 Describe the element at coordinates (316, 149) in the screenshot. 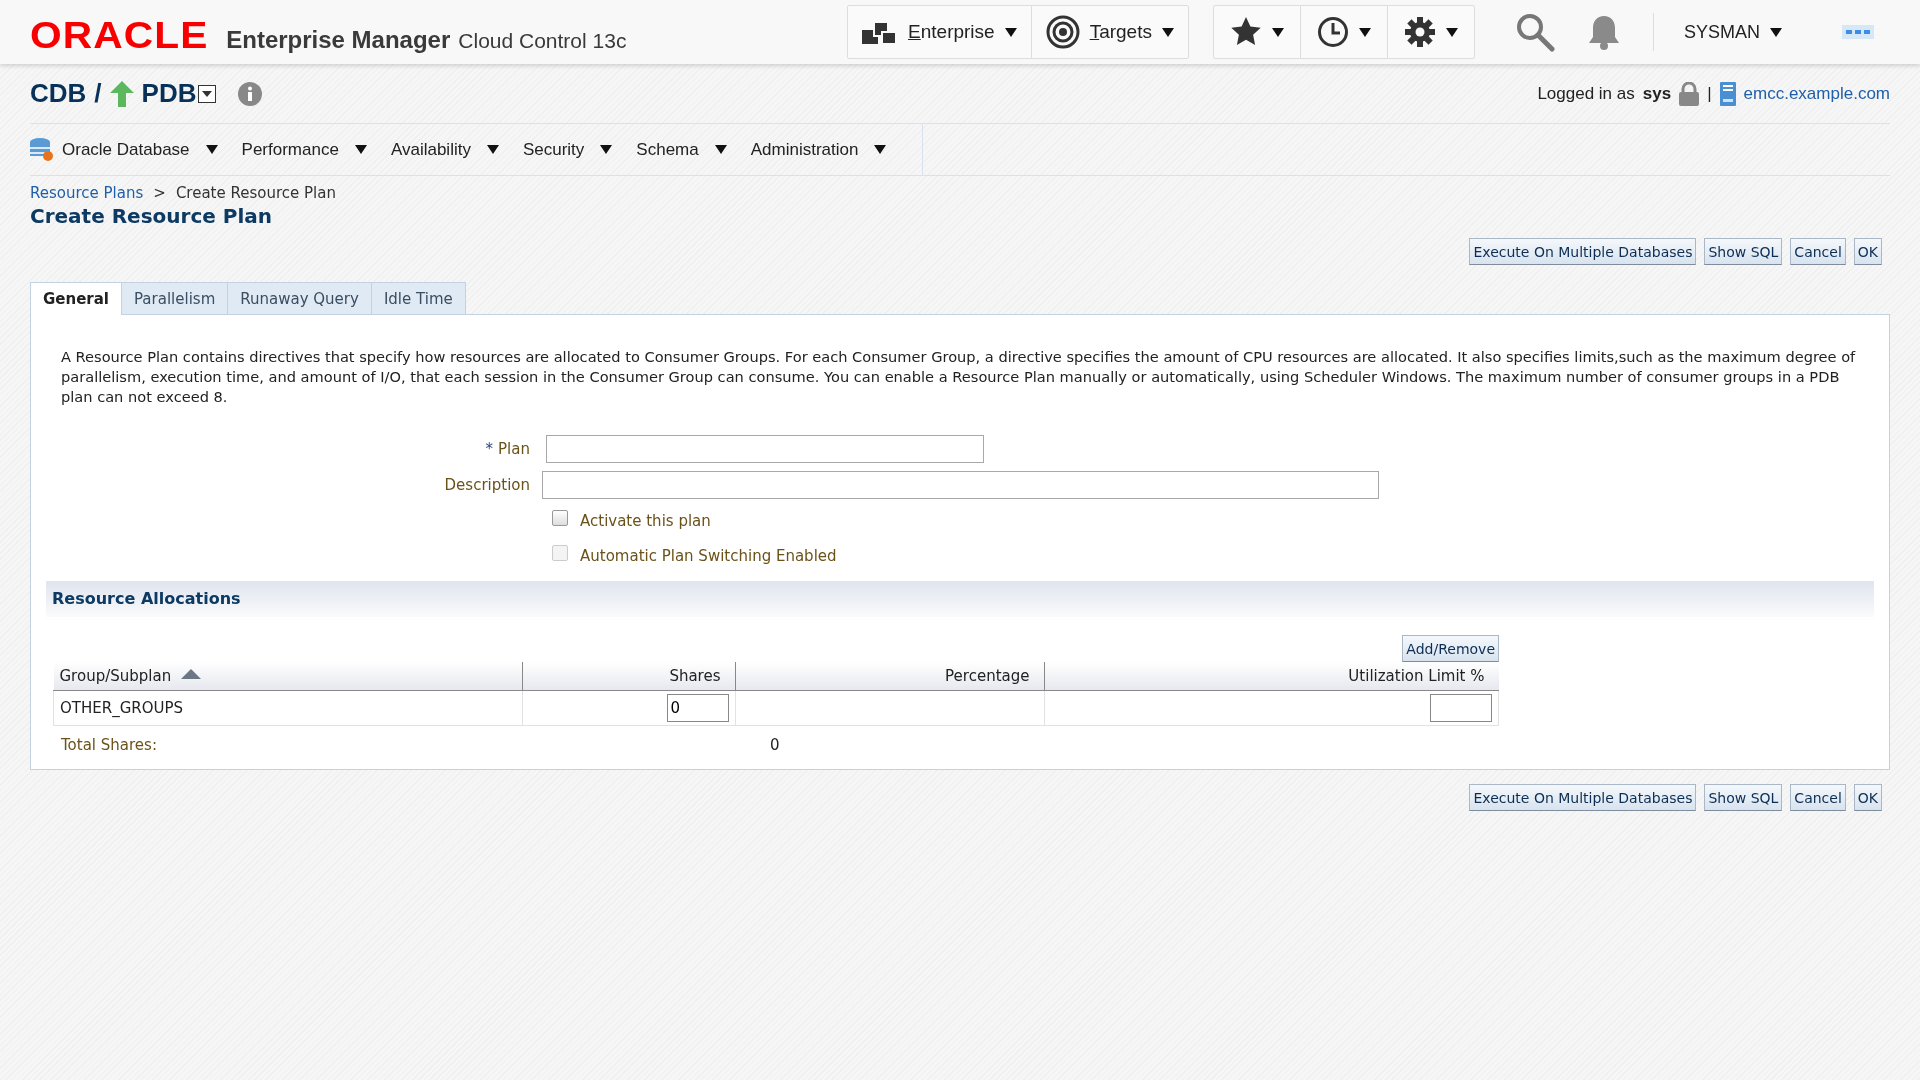

I see `menu-item: Performance` at that location.